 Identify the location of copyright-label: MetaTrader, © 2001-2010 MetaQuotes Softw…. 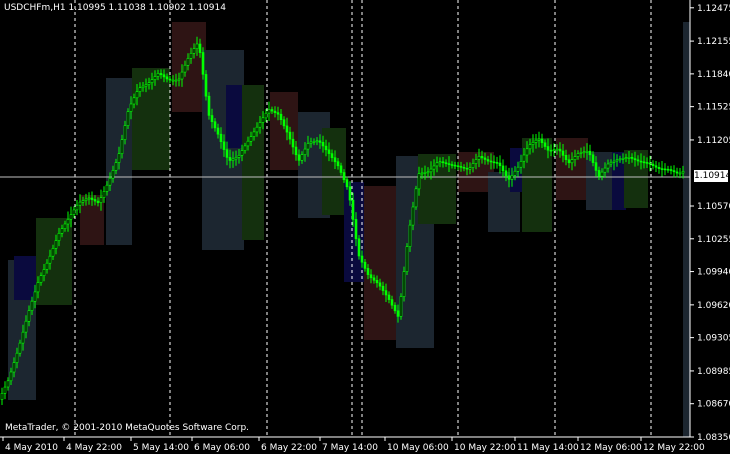
(127, 428).